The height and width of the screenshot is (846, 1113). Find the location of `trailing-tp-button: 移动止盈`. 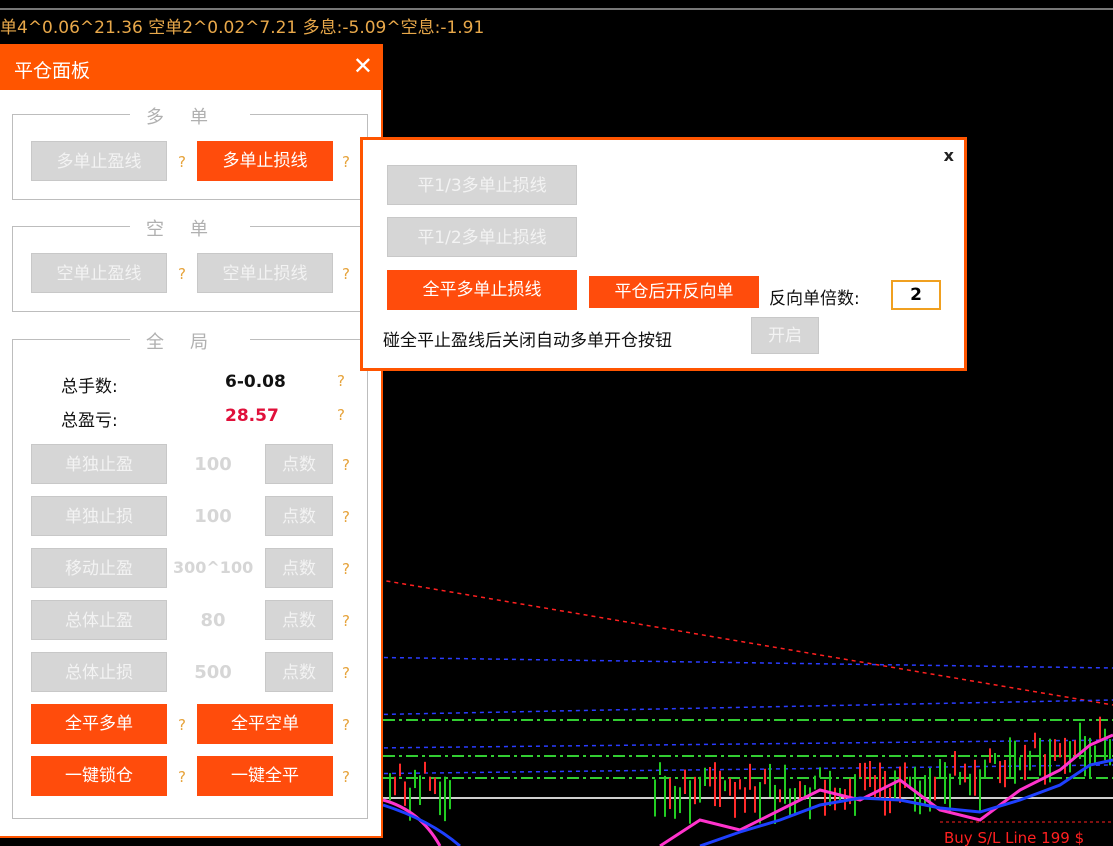

trailing-tp-button: 移动止盈 is located at coordinates (99, 568).